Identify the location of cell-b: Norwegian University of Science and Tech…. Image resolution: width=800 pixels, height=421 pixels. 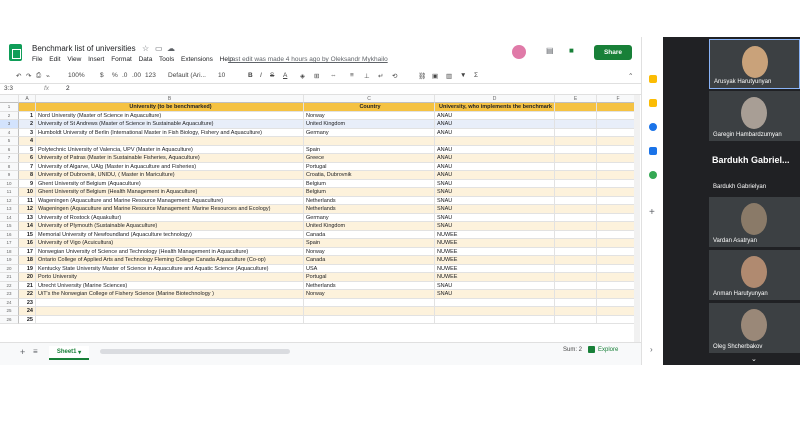
(170, 251).